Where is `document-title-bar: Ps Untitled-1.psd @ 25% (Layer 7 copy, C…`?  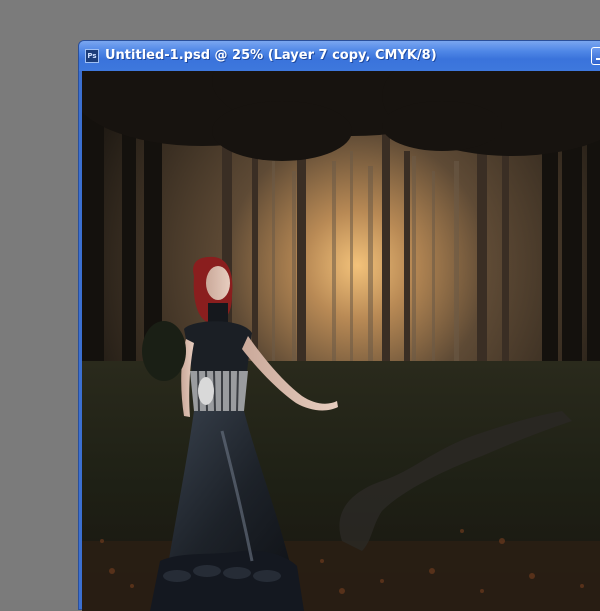
document-title-bar: Ps Untitled-1.psd @ 25% (Layer 7 copy, C… is located at coordinates (339, 56).